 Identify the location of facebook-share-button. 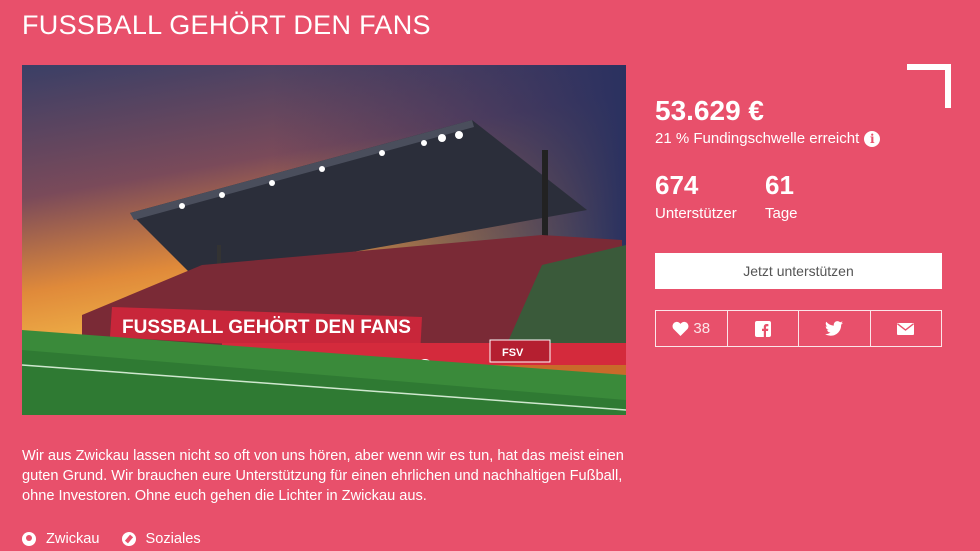
(762, 328).